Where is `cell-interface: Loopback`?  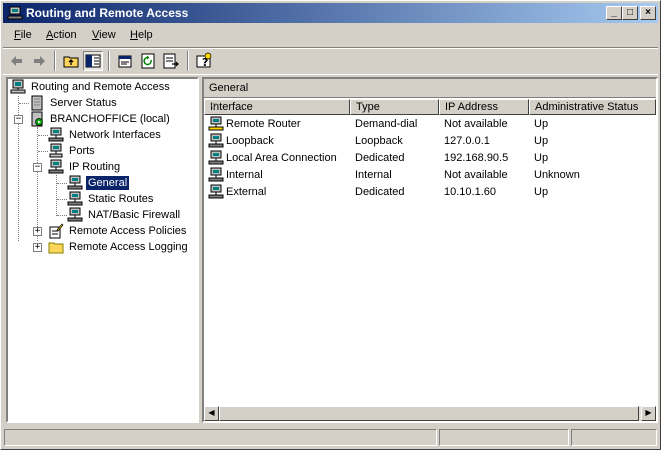 cell-interface: Loopback is located at coordinates (250, 141).